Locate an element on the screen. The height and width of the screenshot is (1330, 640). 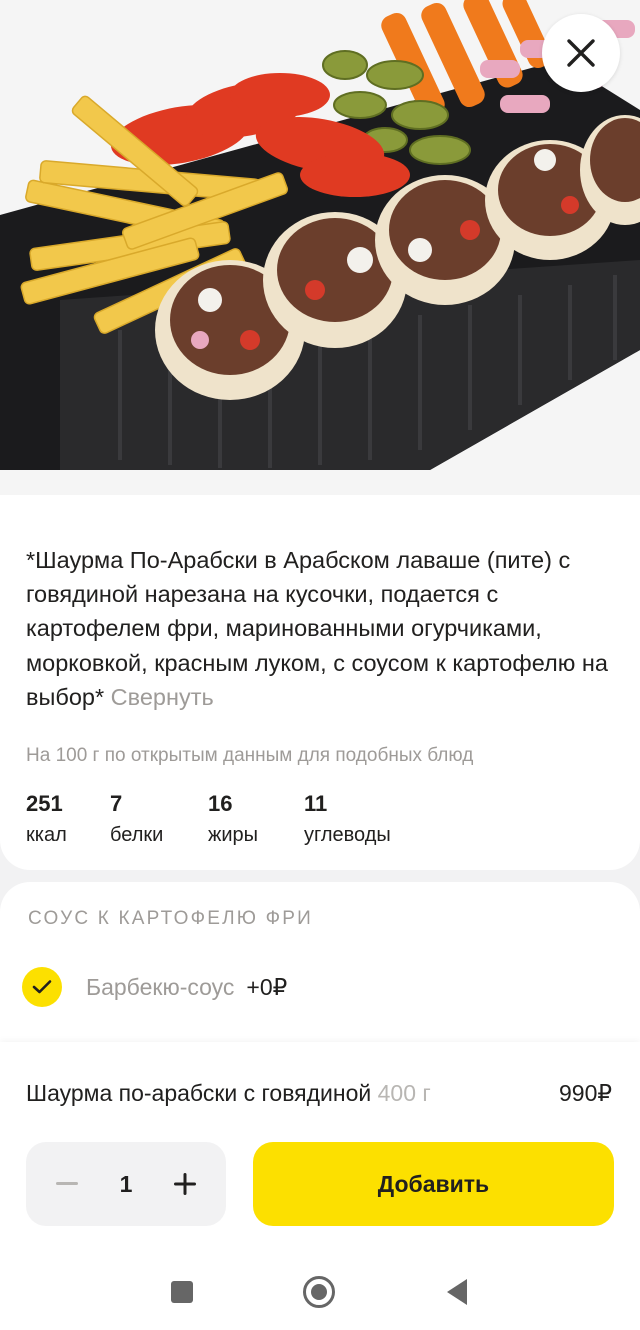
square-icon is located at coordinates (182, 1292).